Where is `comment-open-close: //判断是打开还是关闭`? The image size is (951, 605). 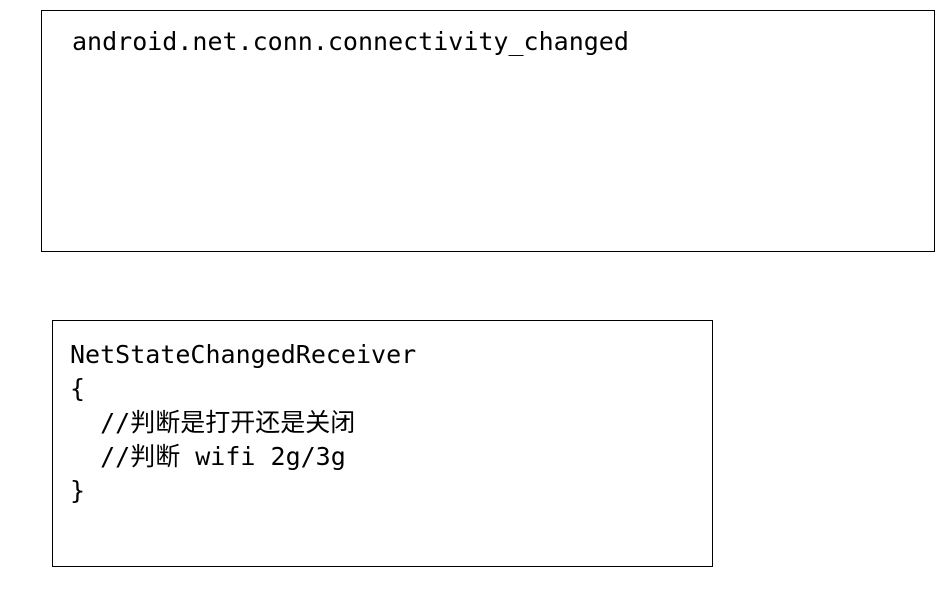
comment-open-close: //判断是打开还是关闭 is located at coordinates (213, 422).